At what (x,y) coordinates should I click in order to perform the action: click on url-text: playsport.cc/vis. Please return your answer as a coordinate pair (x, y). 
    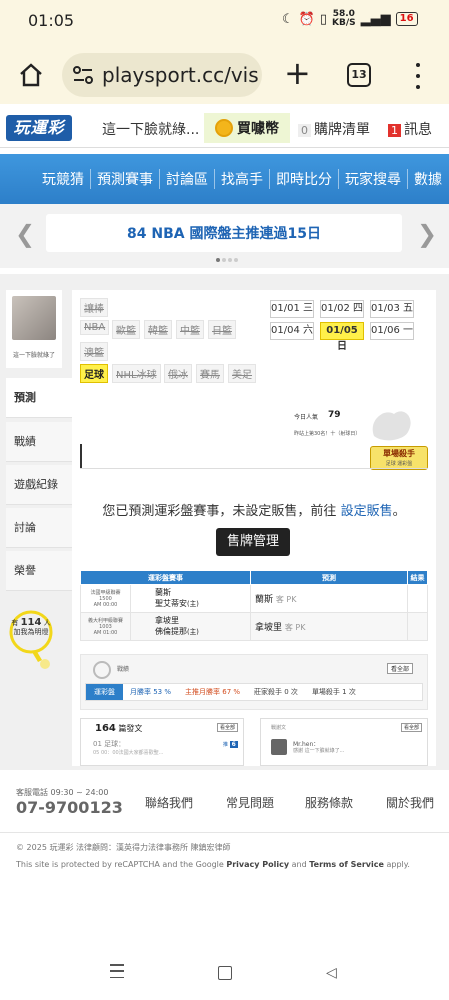
    Looking at the image, I should click on (180, 75).